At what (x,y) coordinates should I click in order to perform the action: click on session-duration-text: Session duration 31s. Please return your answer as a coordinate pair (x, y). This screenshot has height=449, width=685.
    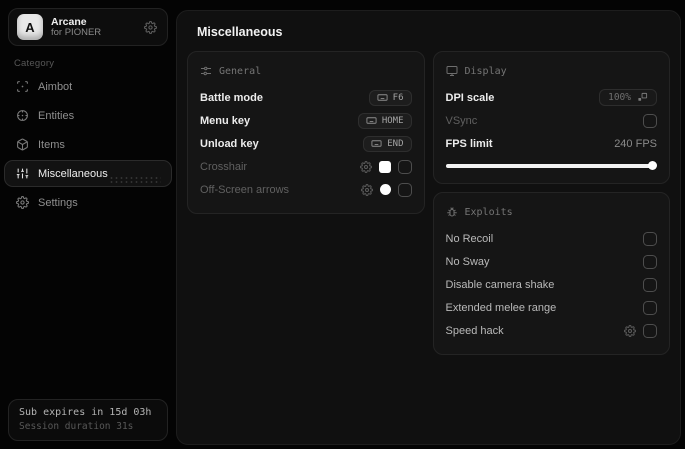
    Looking at the image, I should click on (76, 426).